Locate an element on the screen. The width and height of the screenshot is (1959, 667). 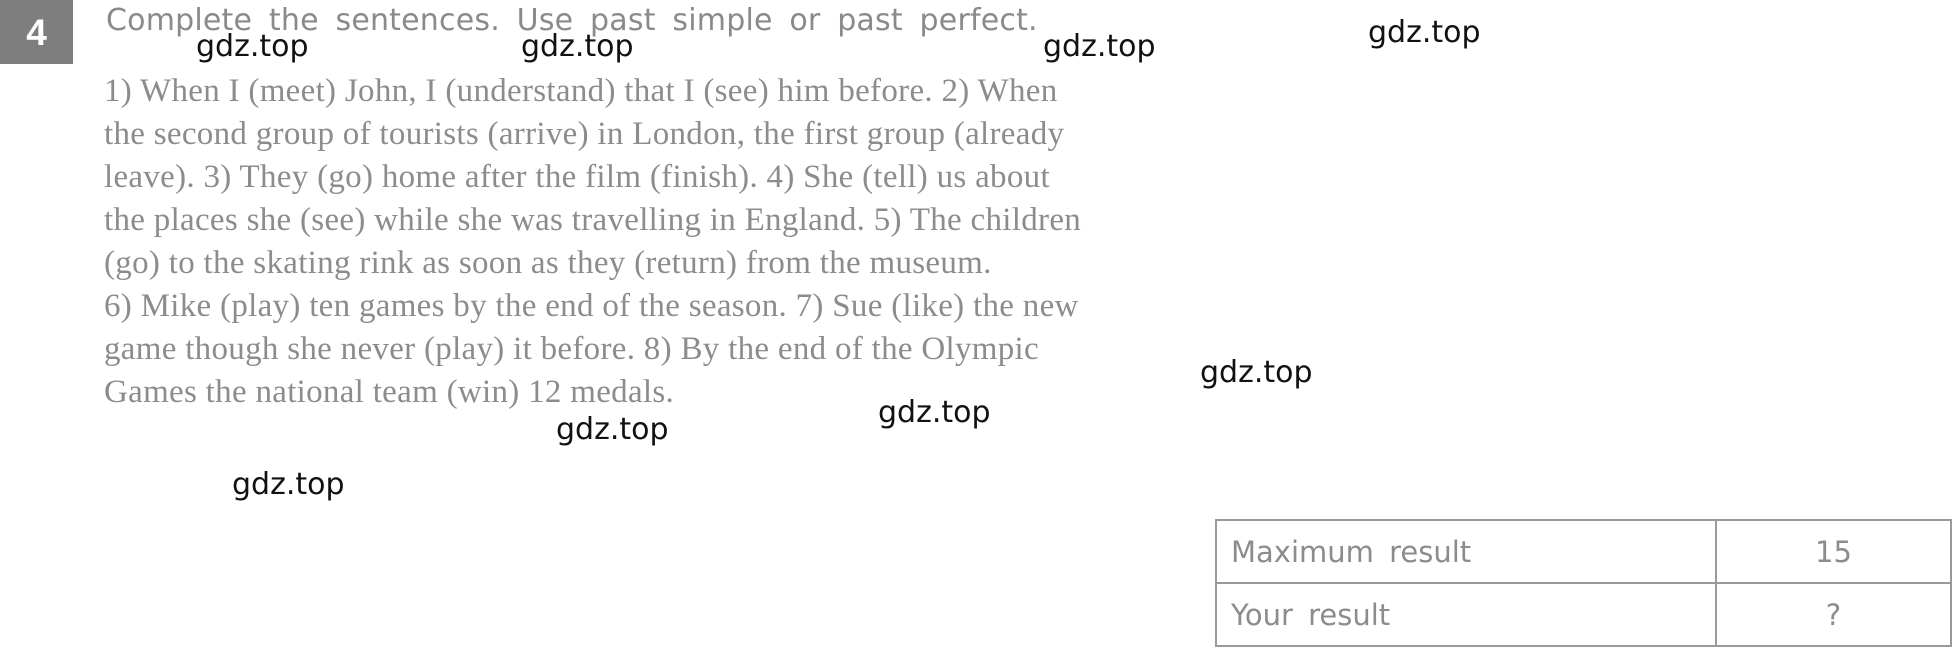
exercise-number-badge: 4 is located at coordinates (36, 32).